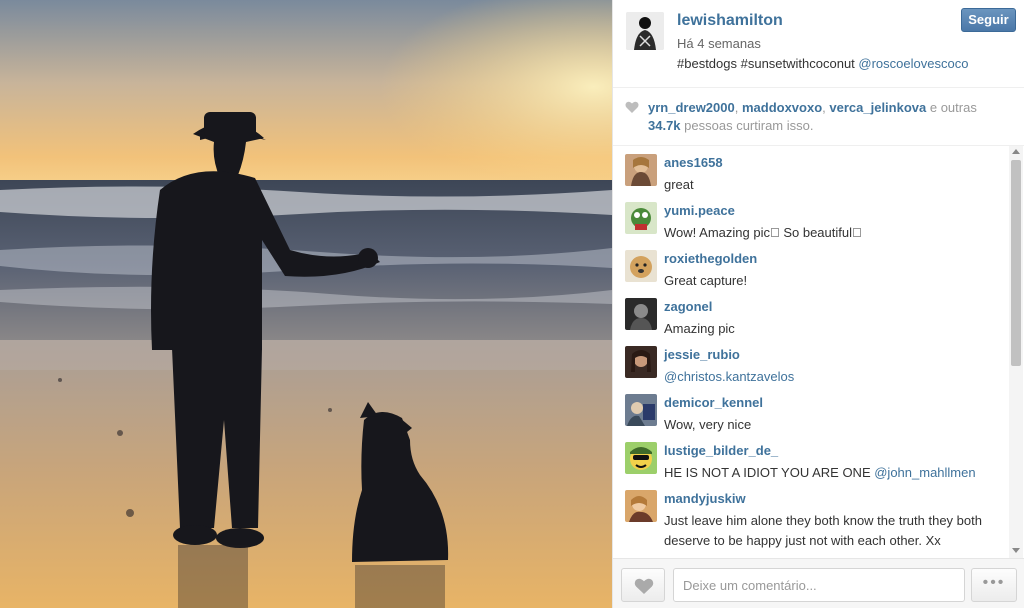 The width and height of the screenshot is (1024, 608). Describe the element at coordinates (705, 498) in the screenshot. I see `comment-username: mandyjuskiw` at that location.